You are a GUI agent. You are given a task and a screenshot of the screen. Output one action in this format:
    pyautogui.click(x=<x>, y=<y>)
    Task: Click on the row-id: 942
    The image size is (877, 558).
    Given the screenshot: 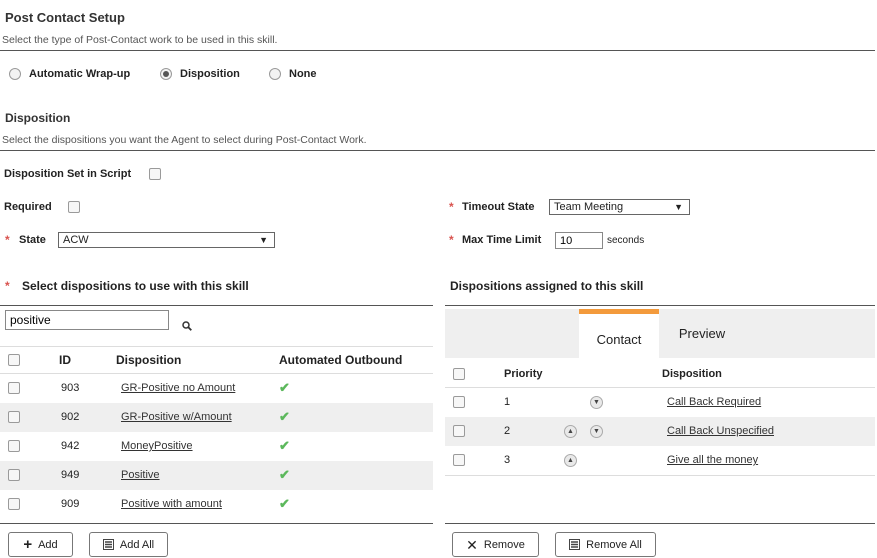 What is the action you would take?
    pyautogui.click(x=70, y=446)
    